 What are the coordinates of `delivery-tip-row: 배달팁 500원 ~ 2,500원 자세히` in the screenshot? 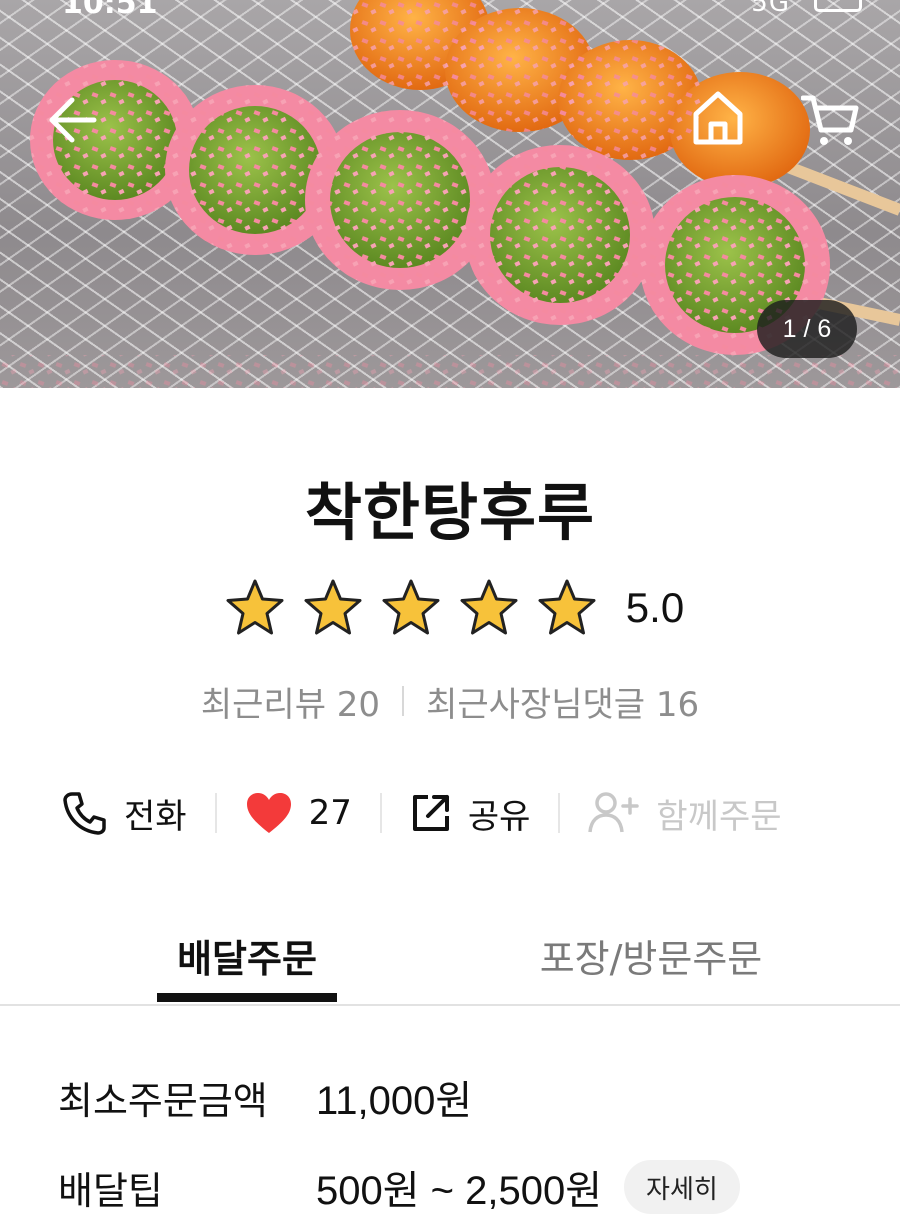 It's located at (399, 1187).